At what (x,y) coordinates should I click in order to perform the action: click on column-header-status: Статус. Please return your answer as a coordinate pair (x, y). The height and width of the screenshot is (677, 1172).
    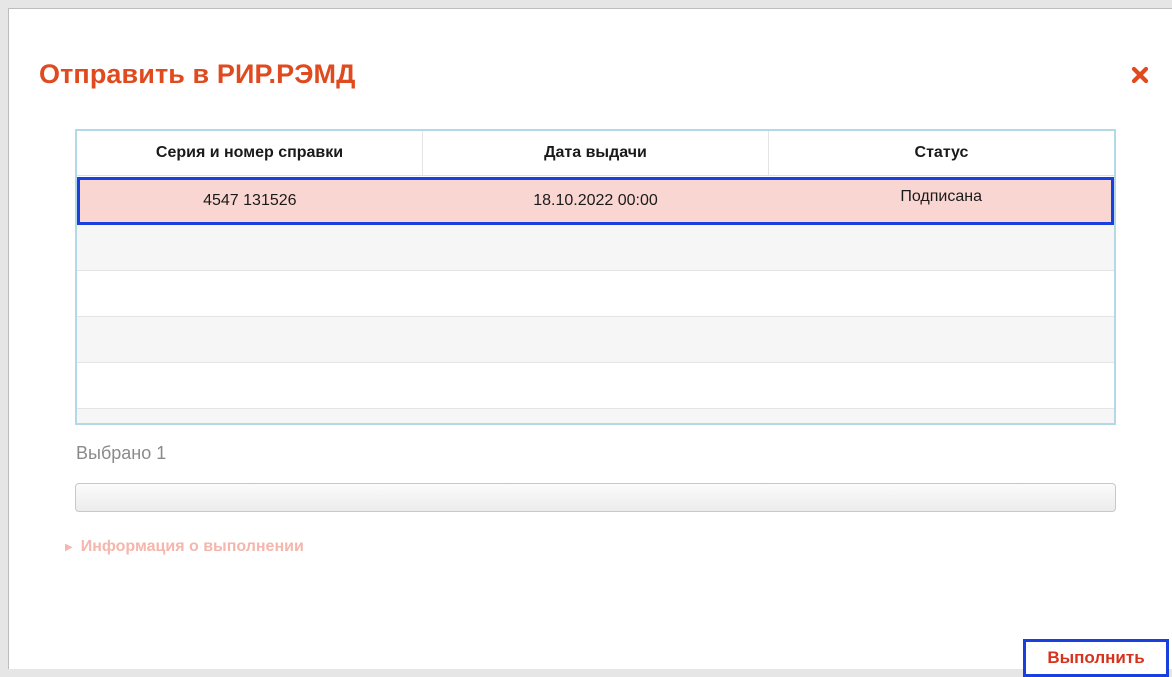
    Looking at the image, I should click on (941, 153).